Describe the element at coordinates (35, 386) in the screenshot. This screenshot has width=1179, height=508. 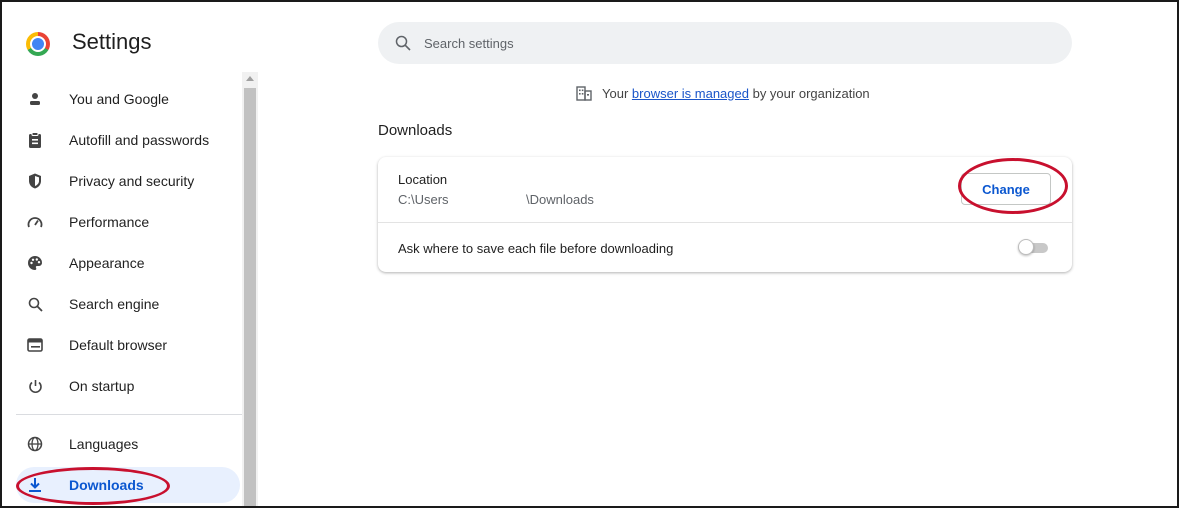
I see `power-icon` at that location.